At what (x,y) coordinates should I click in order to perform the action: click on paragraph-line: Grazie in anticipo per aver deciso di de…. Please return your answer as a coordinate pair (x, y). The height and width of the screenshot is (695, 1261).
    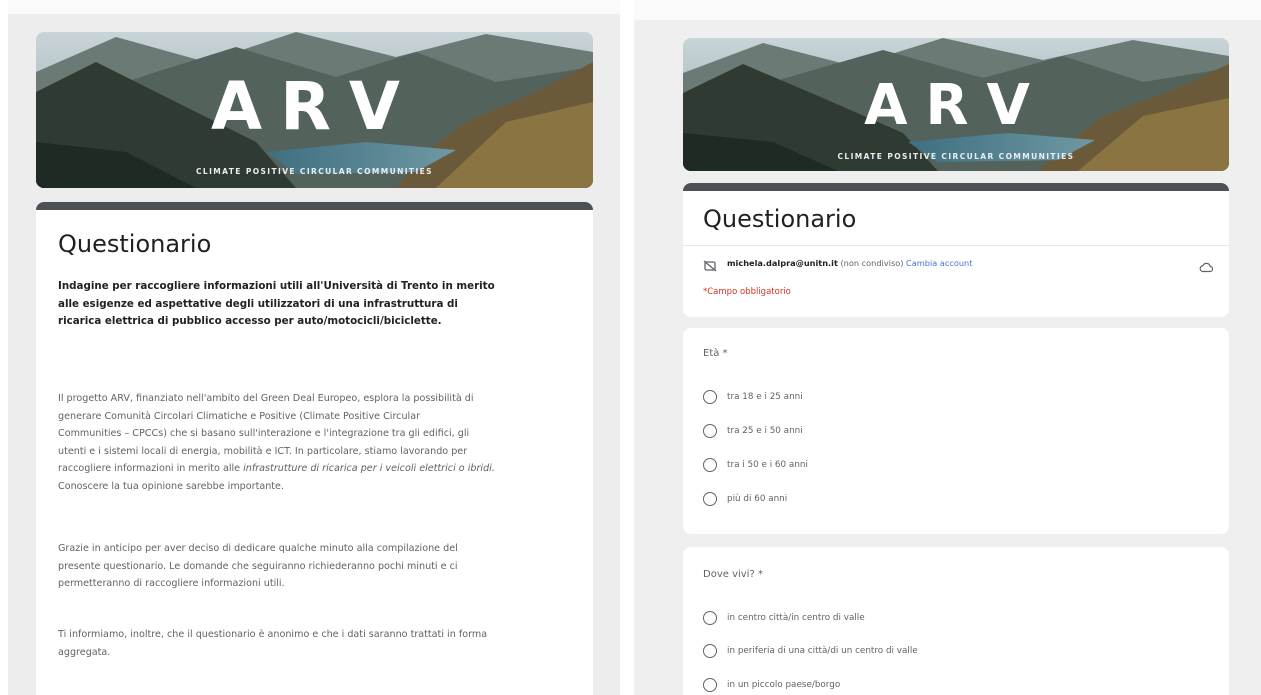
    Looking at the image, I should click on (258, 548).